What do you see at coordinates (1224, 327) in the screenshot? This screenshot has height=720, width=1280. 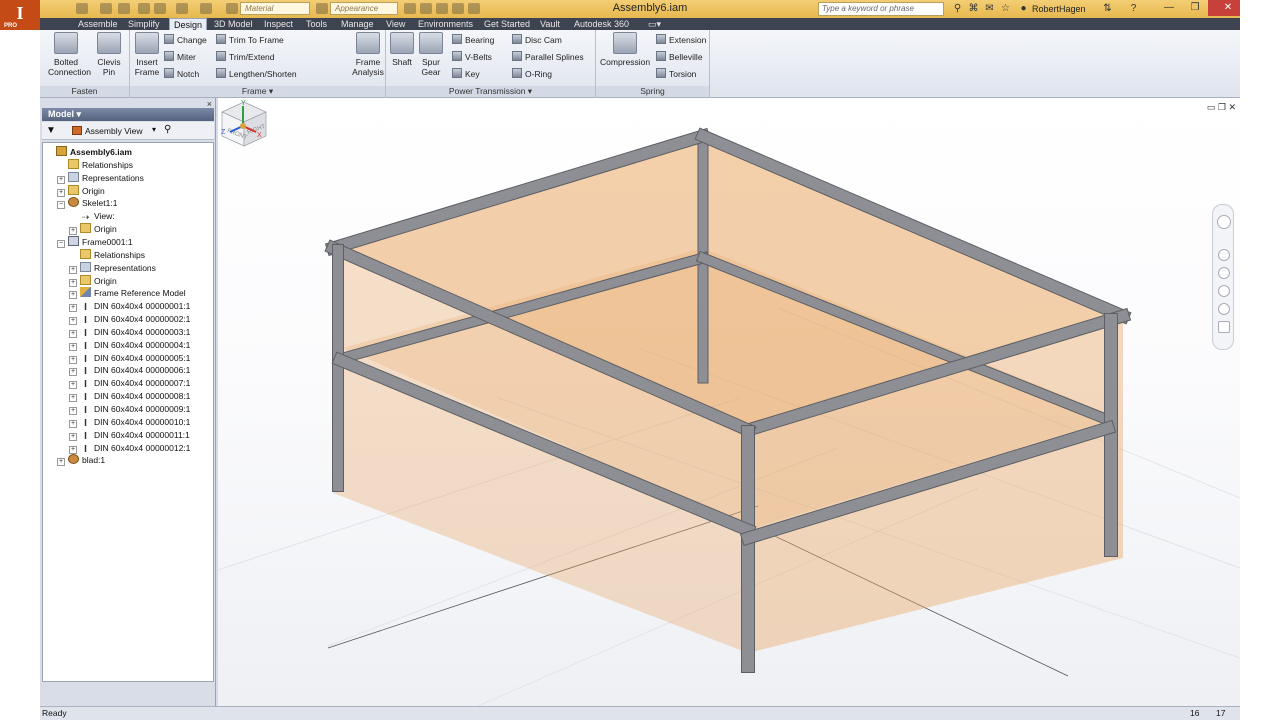 I see `view-face-icon` at bounding box center [1224, 327].